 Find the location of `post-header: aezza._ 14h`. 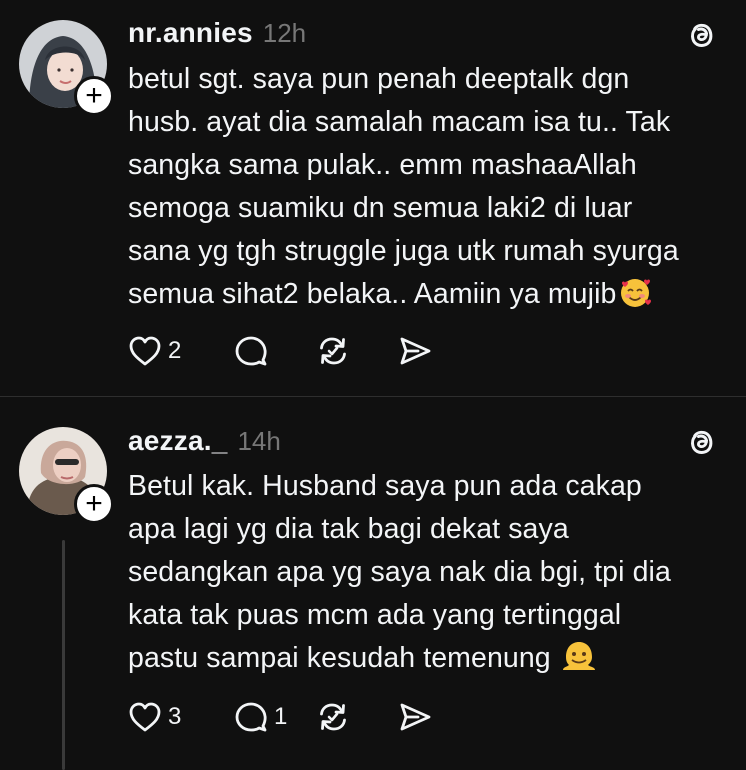

post-header: aezza._ 14h is located at coordinates (204, 441).